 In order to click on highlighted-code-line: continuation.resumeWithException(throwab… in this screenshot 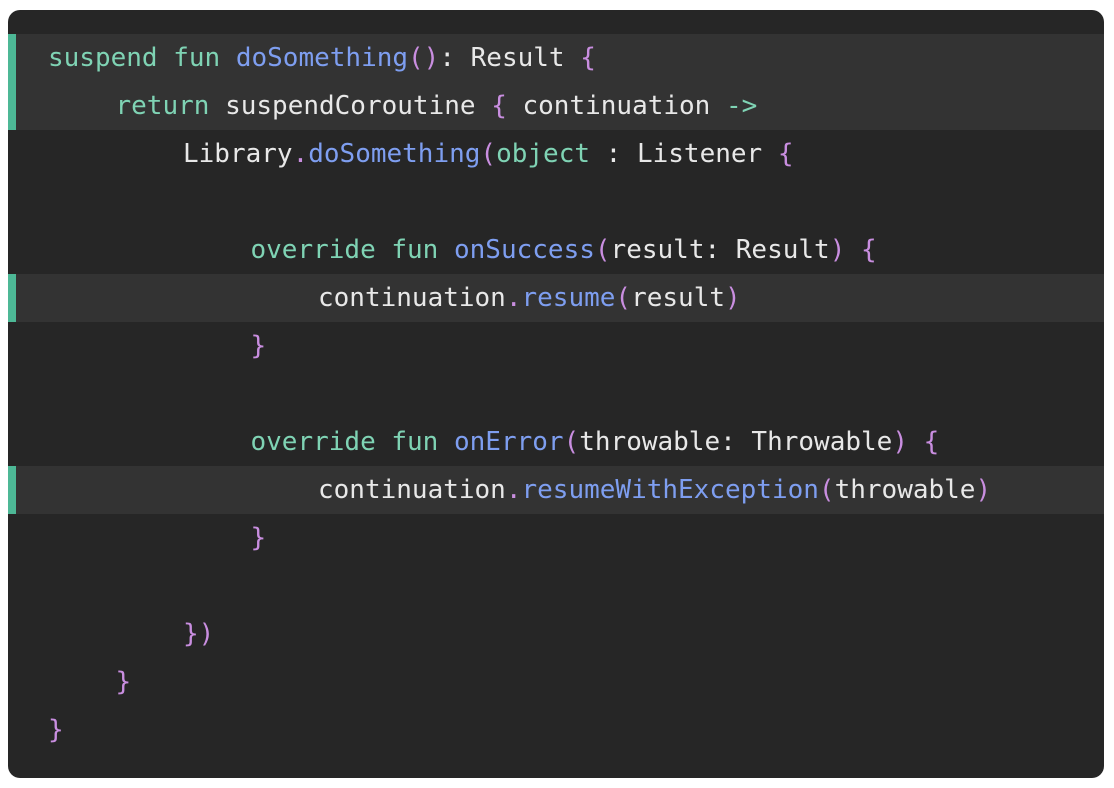, I will do `click(556, 490)`.